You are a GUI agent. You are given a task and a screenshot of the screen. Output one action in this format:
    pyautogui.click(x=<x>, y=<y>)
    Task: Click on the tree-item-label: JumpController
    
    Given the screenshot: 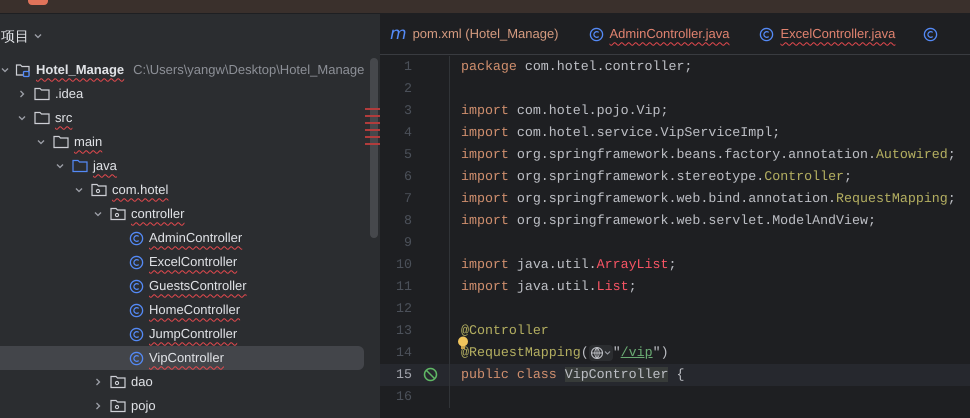 What is the action you would take?
    pyautogui.click(x=193, y=334)
    